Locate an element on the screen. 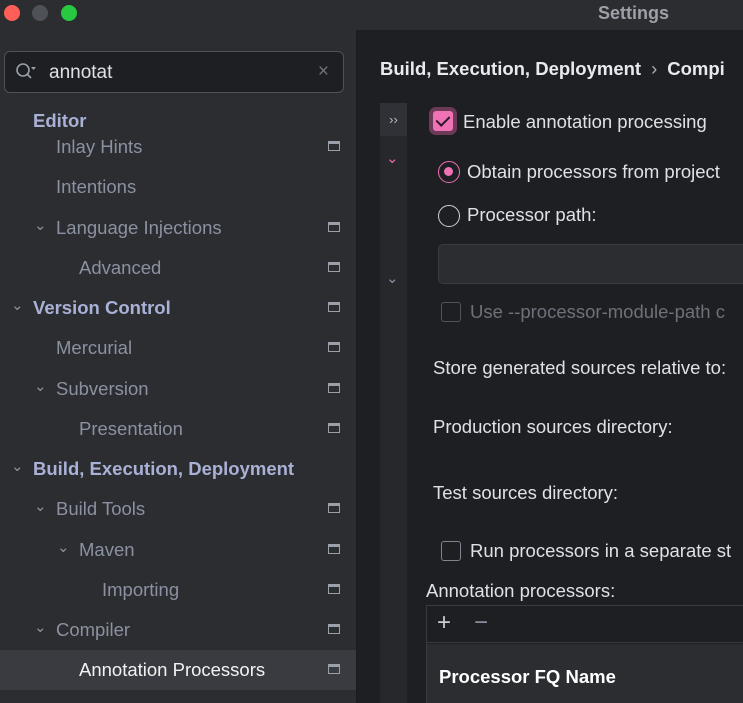 The height and width of the screenshot is (703, 743). sidebar-item-annotation-processors: Annotation Processors is located at coordinates (178, 670).